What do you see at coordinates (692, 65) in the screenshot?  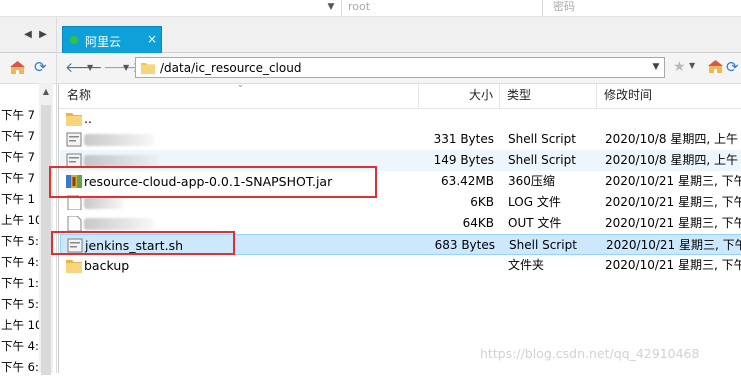 I see `bookmark-dropdown-icon: ▼` at bounding box center [692, 65].